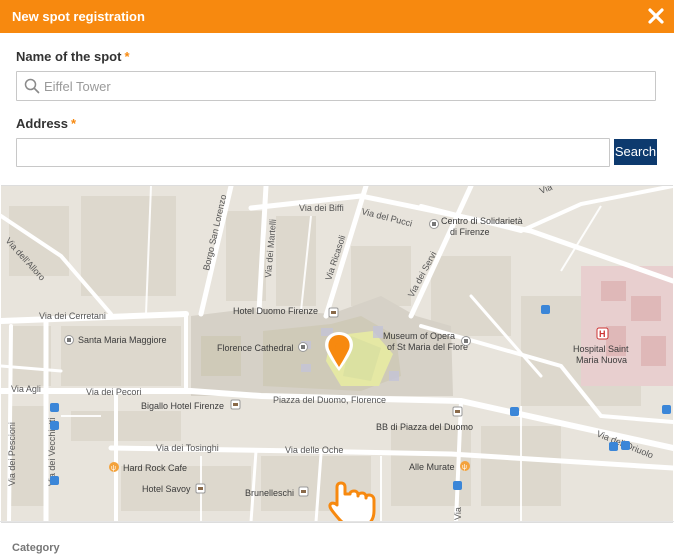 The height and width of the screenshot is (560, 674). What do you see at coordinates (337, 521) in the screenshot?
I see `map-divider` at bounding box center [337, 521].